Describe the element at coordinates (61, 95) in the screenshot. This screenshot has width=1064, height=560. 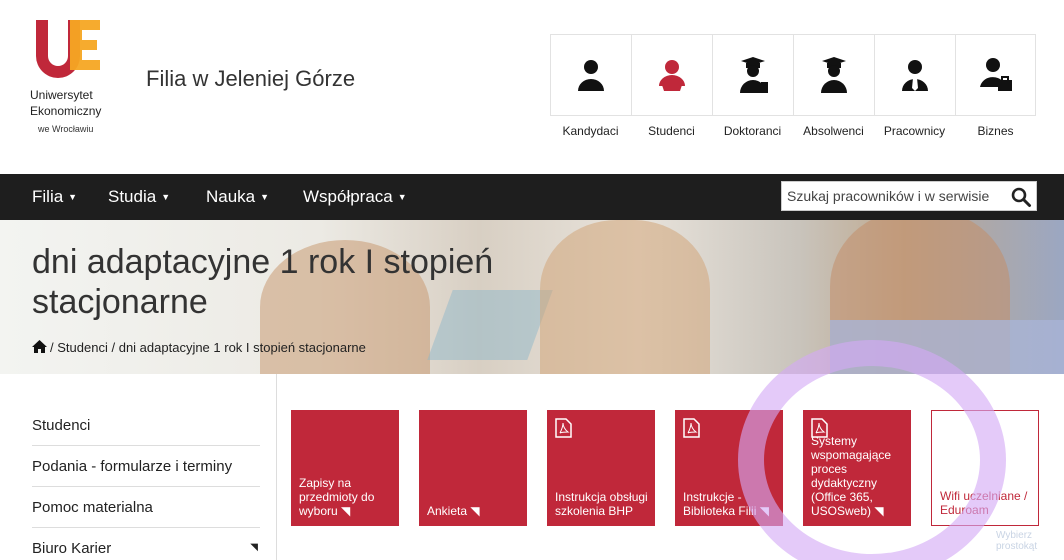
I see `logo-text-line1: Uniwersytet` at that location.